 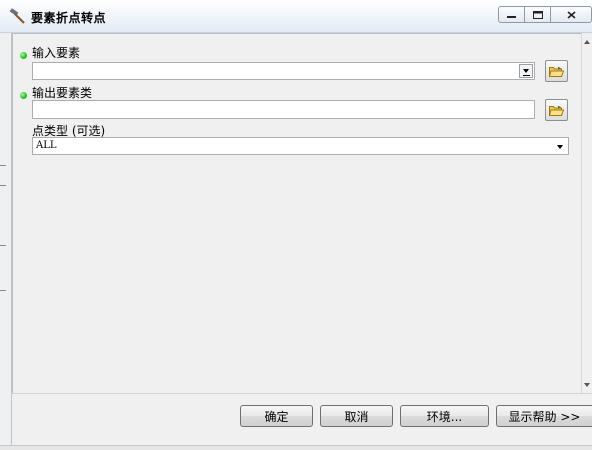 I want to click on cancel-button: 取消, so click(x=356, y=416).